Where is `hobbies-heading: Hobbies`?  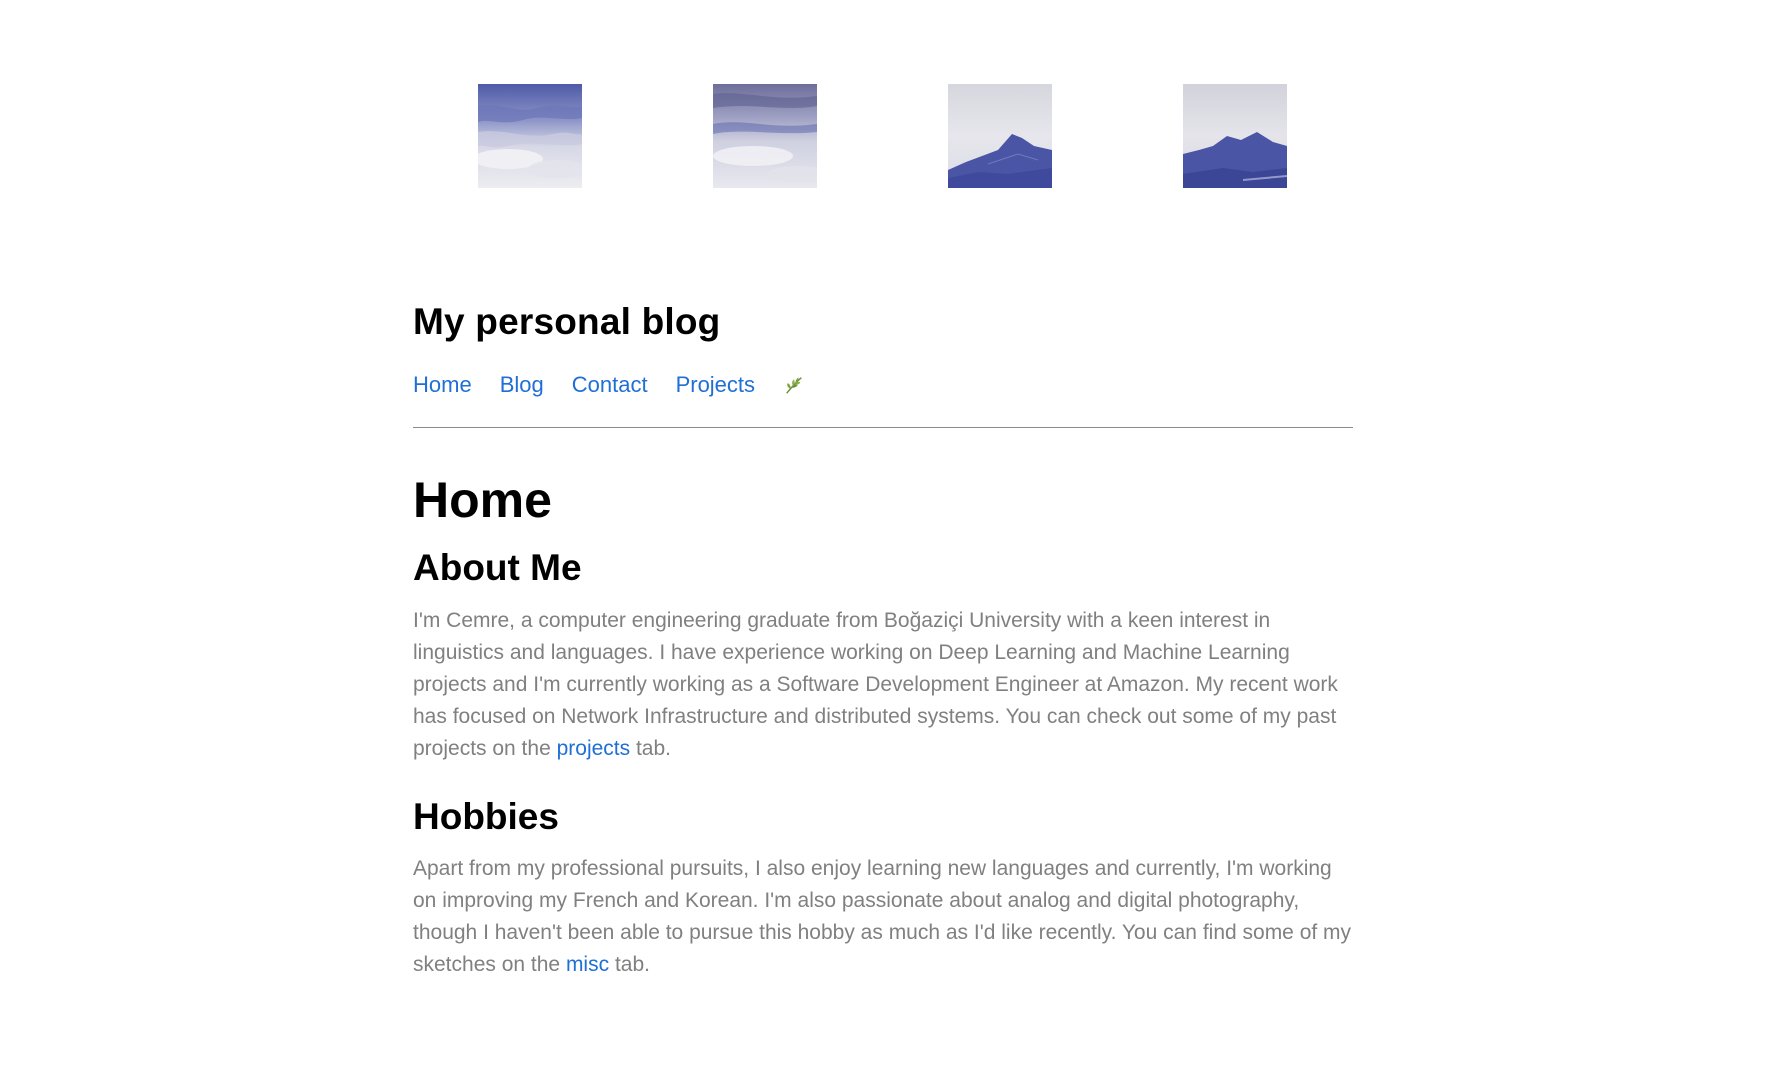
hobbies-heading: Hobbies is located at coordinates (486, 816).